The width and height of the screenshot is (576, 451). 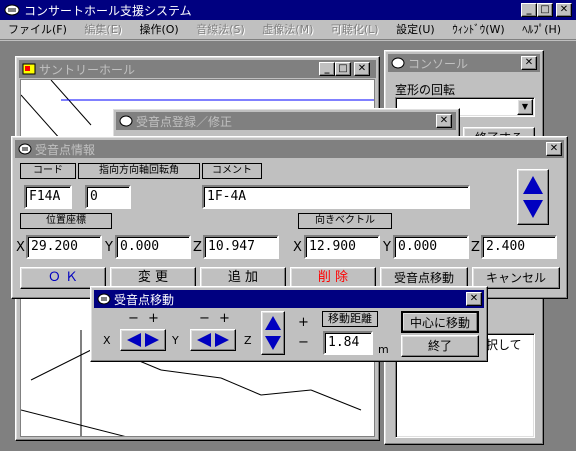 I want to click on console-title-bar: コンソール ✕, so click(x=464, y=63).